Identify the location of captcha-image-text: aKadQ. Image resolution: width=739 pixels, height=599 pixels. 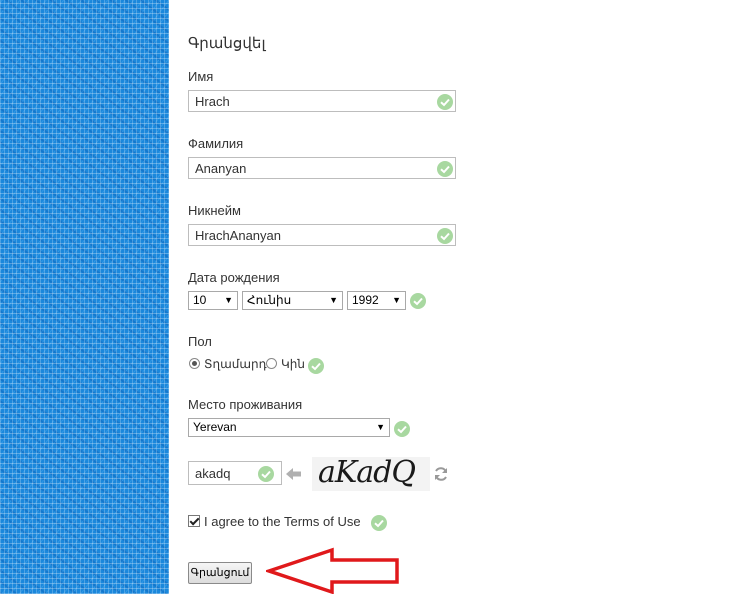
(367, 472).